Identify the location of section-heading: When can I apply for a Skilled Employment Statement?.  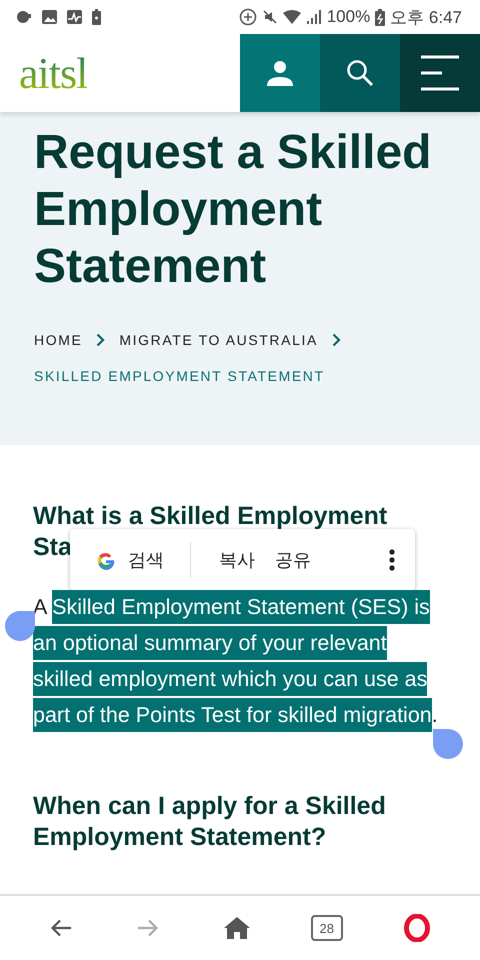
(210, 822).